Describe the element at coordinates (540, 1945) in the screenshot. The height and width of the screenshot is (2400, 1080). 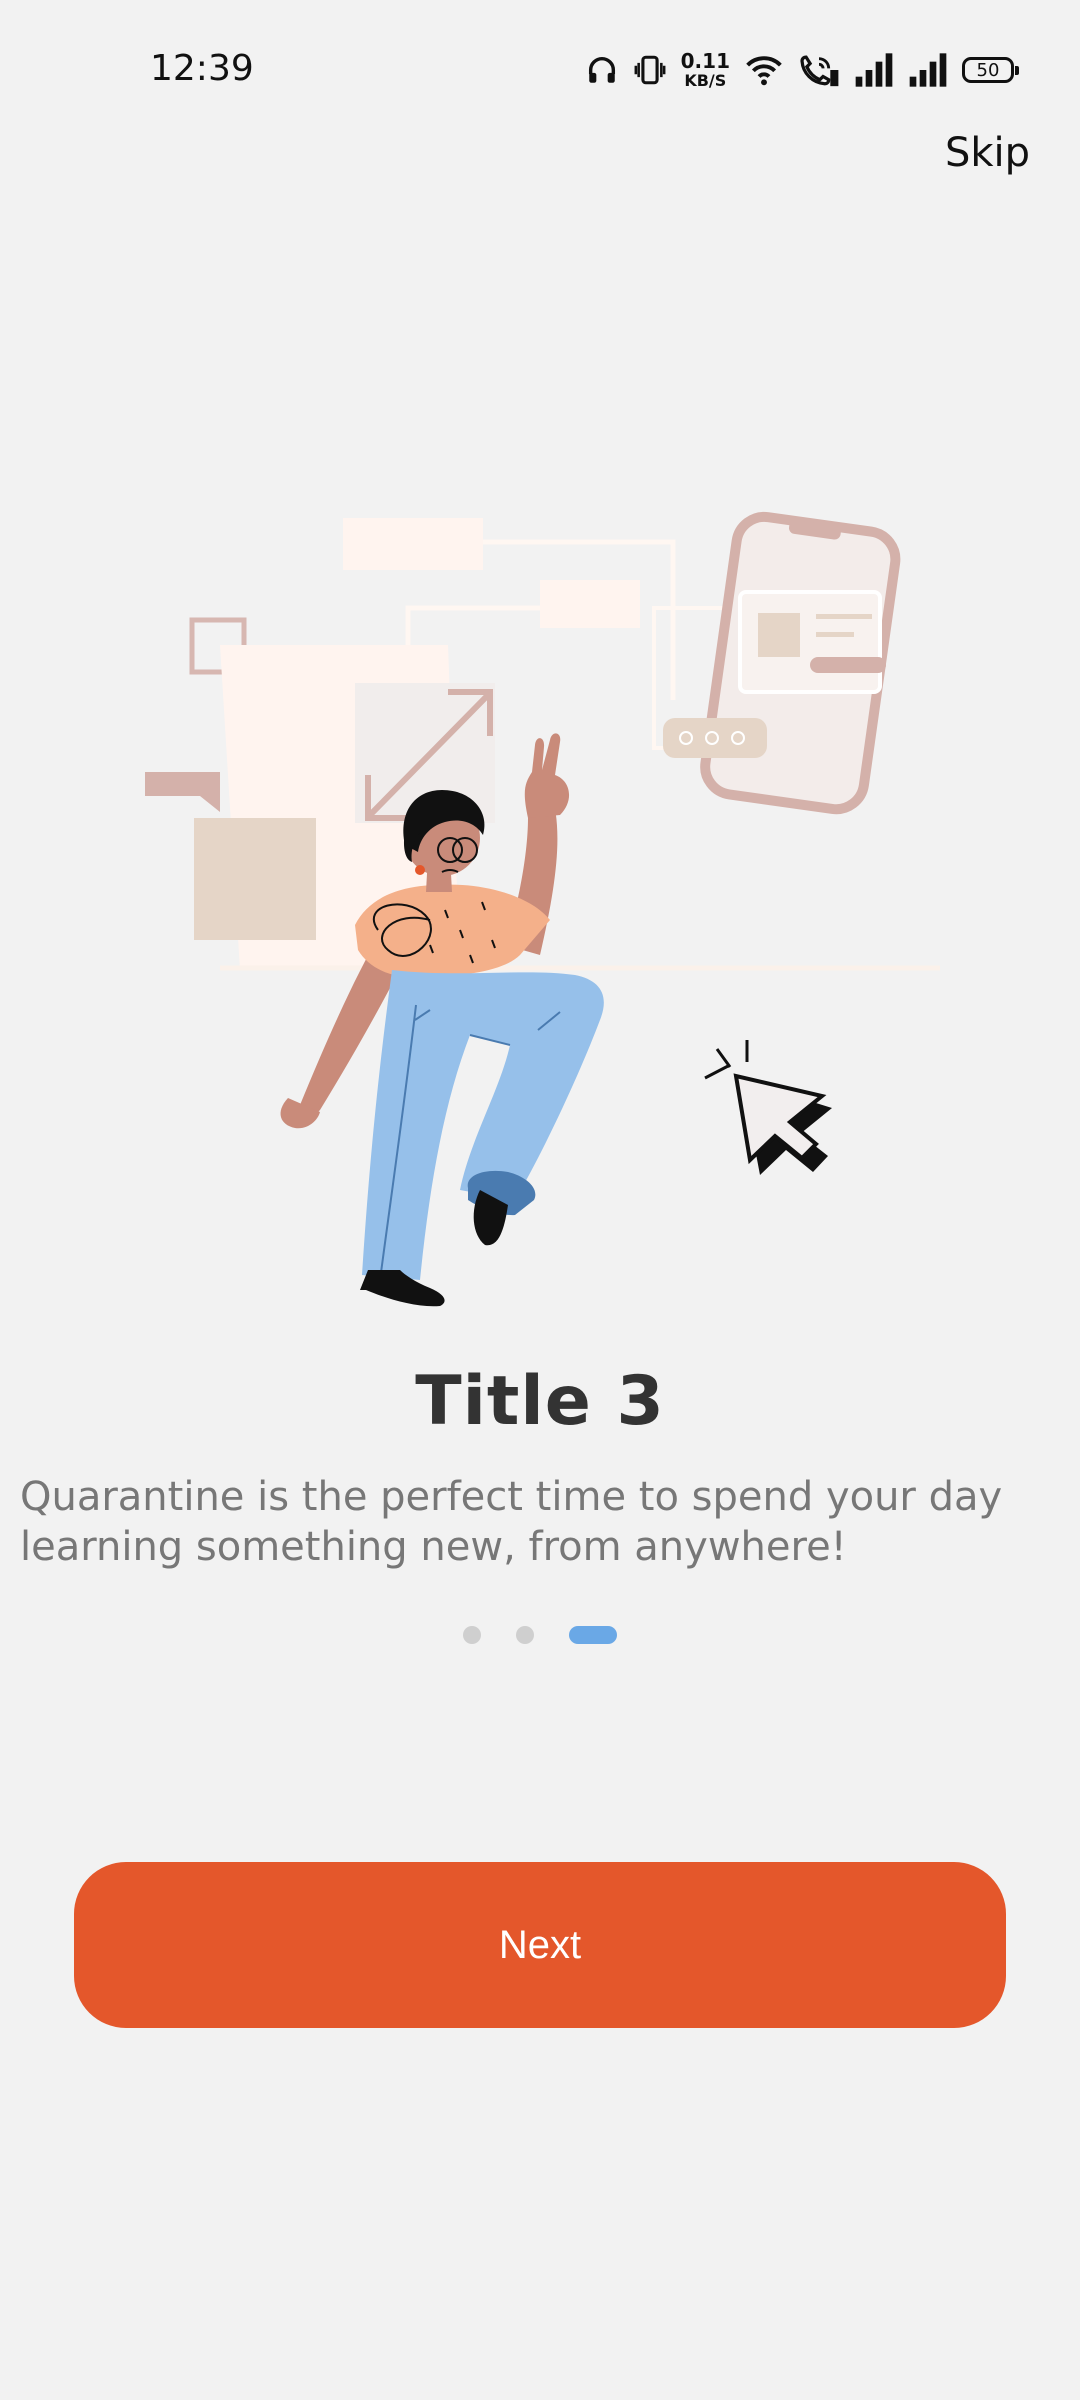
I see `next-button: Next` at that location.